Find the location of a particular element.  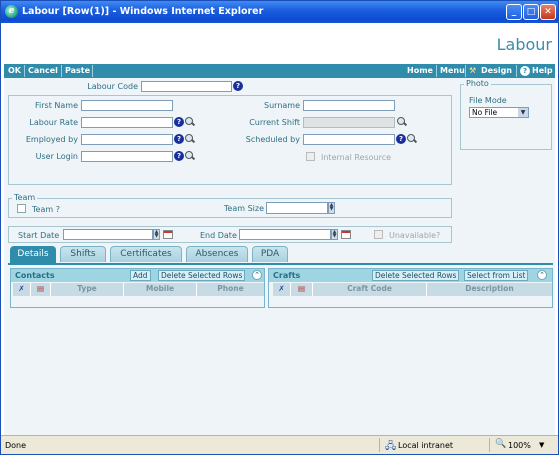

labour-code-label: Labour Code is located at coordinates (112, 86).